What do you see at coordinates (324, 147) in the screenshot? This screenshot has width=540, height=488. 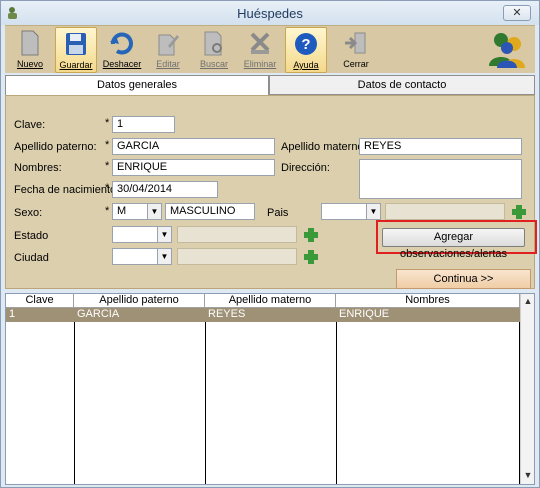 I see `apellido-materno-label: Apellido materno:` at bounding box center [324, 147].